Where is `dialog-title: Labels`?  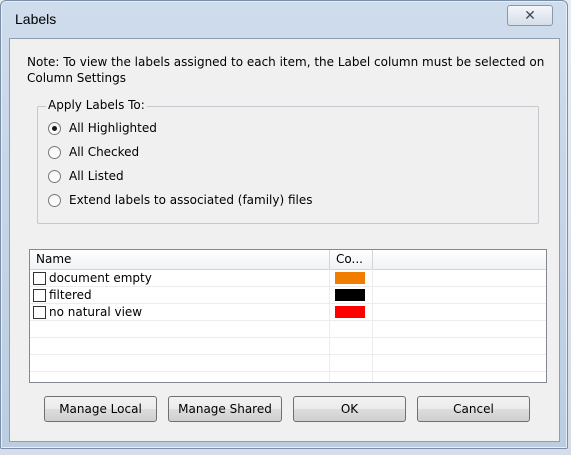 dialog-title: Labels is located at coordinates (36, 19).